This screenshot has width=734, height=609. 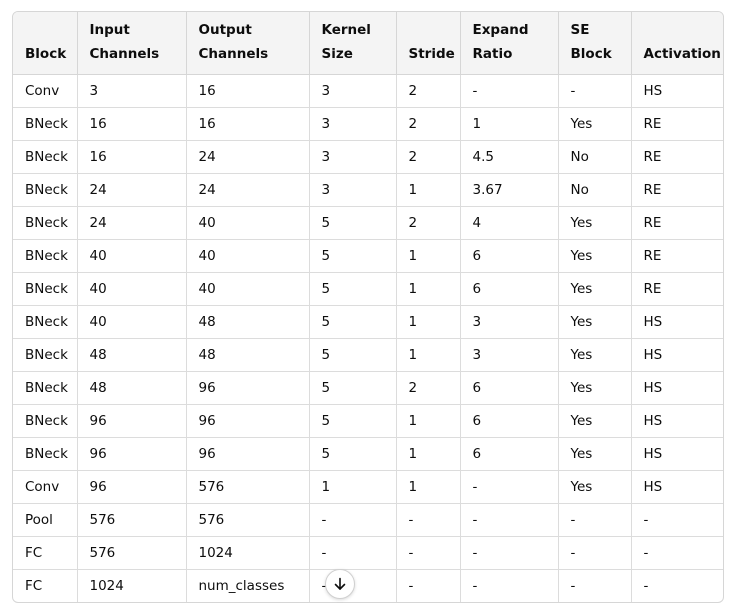 I want to click on arrow-down-icon, so click(x=340, y=583).